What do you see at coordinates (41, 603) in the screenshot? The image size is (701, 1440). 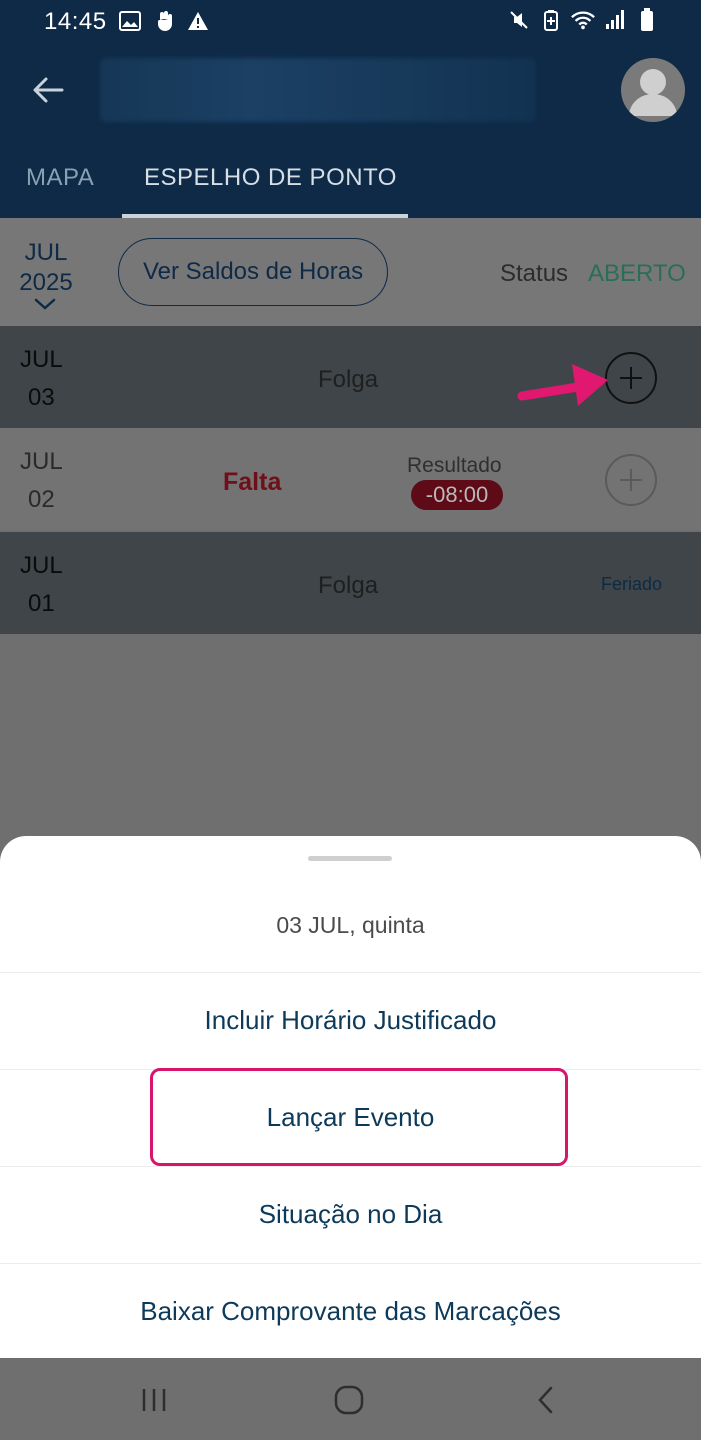 I see `day-number: 01` at bounding box center [41, 603].